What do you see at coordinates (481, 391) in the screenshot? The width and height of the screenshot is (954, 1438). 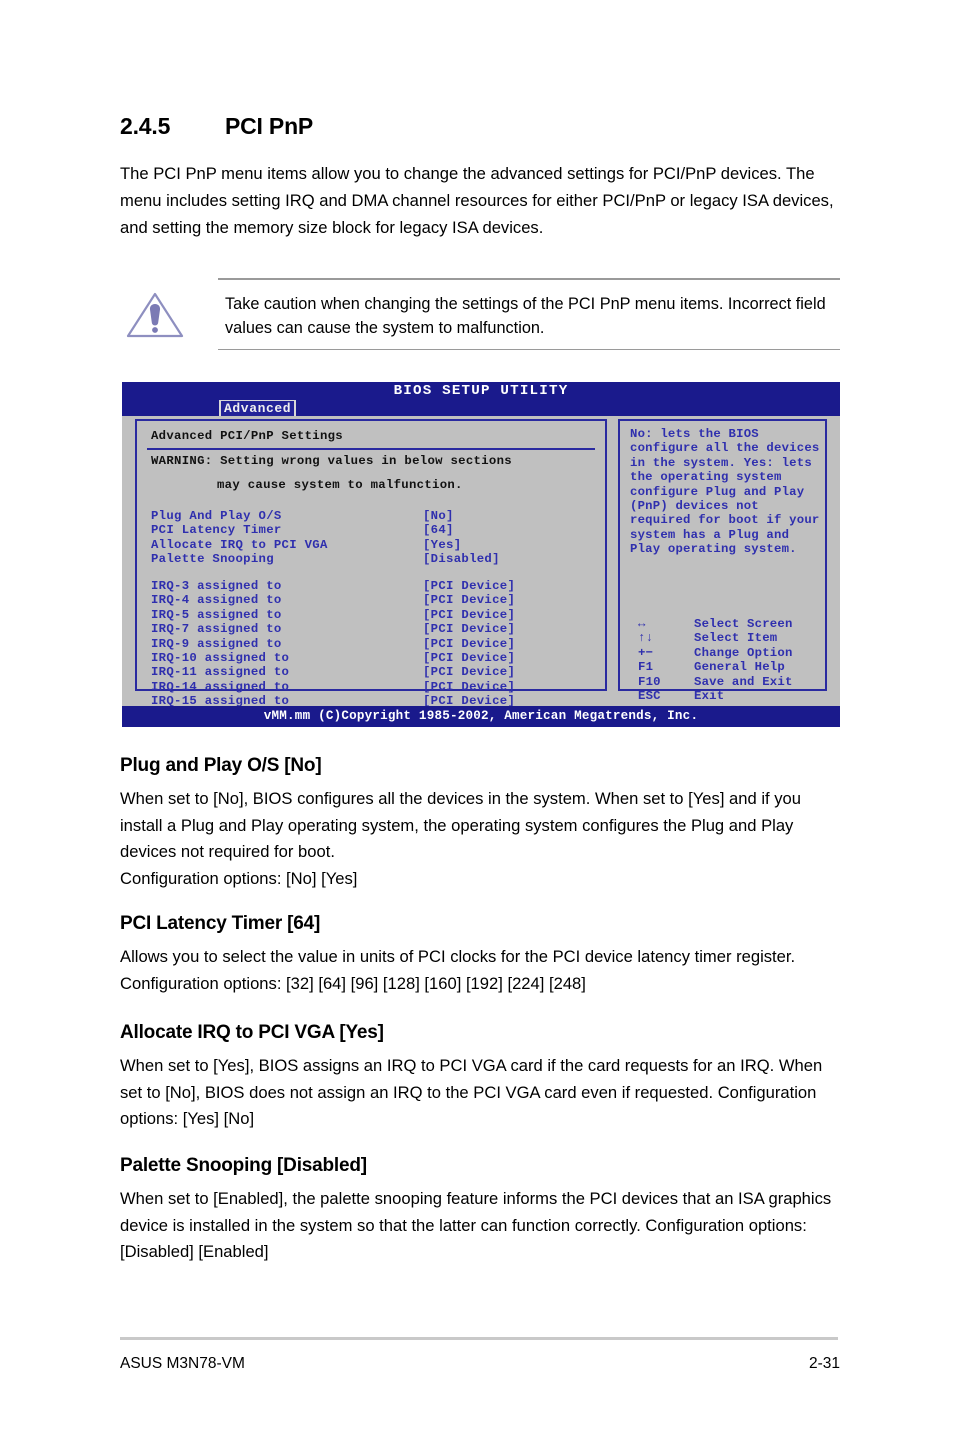 I see `bios-title: BIOS SETUP UTILITY` at bounding box center [481, 391].